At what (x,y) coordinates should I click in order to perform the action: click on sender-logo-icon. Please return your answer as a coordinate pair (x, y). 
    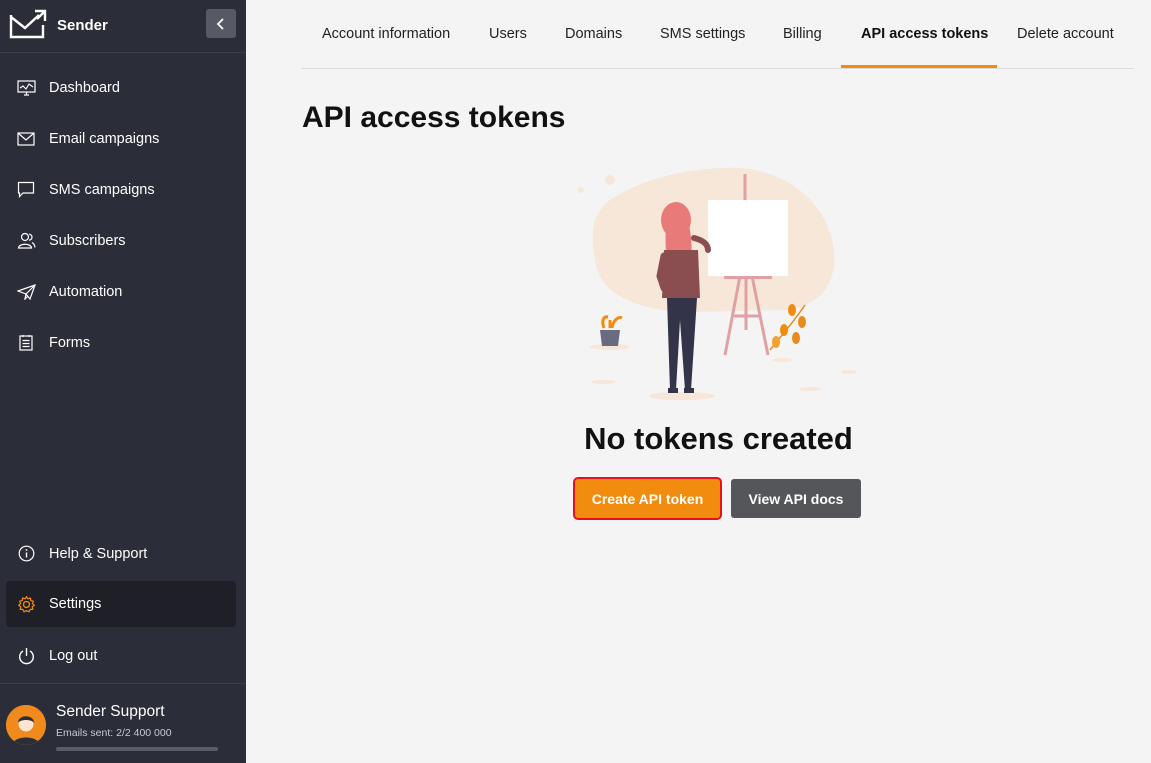
    Looking at the image, I should click on (28, 24).